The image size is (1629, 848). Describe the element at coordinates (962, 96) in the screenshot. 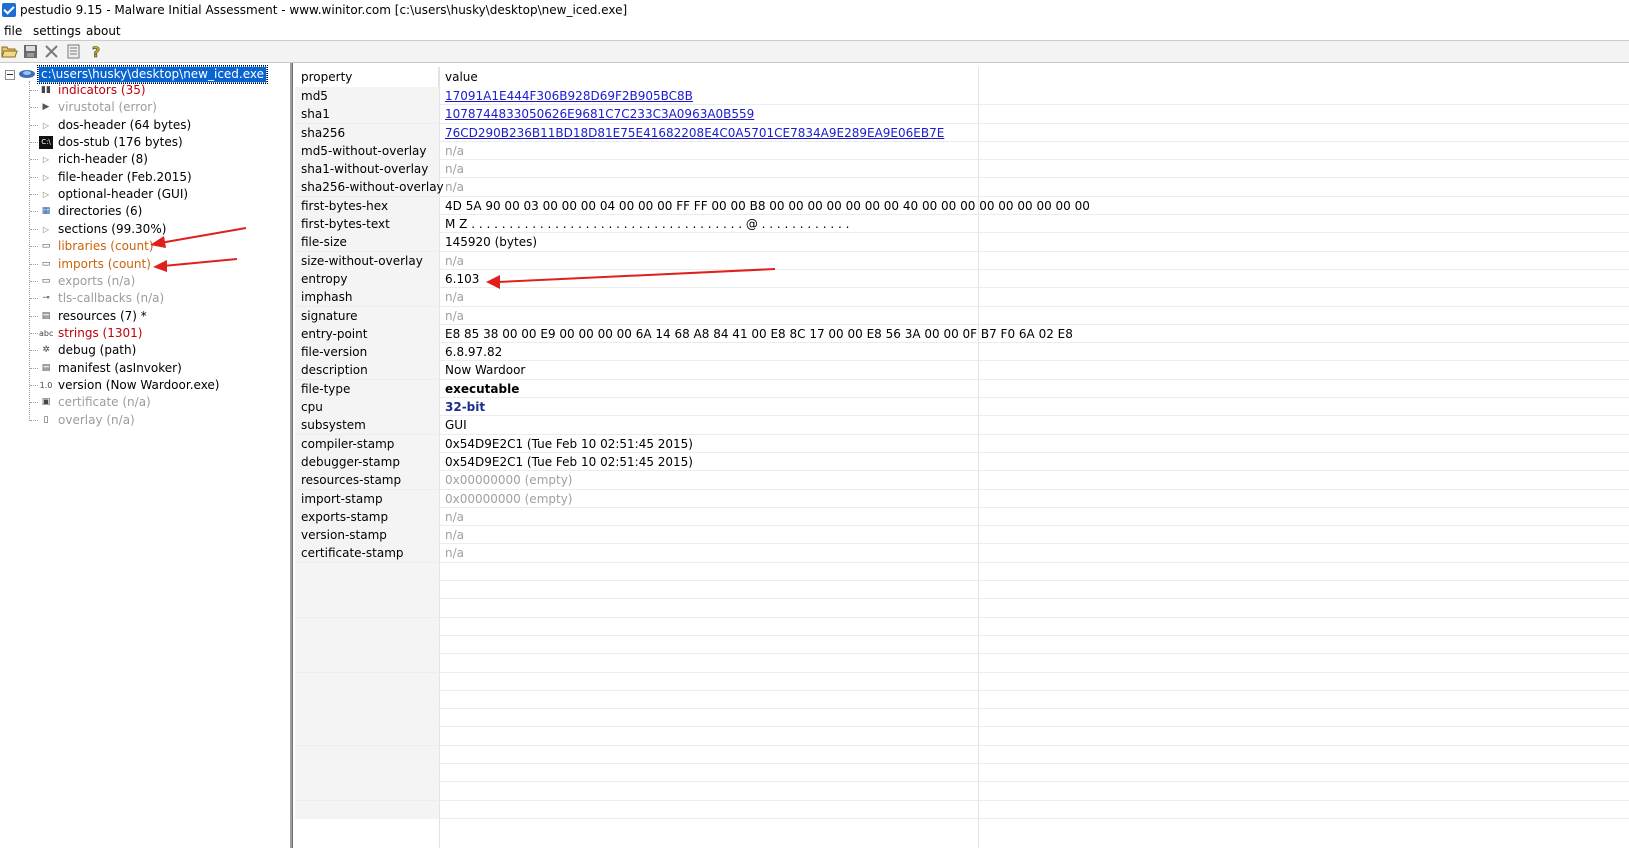

I see `table-row: md5 17091A1E444F306B928D69F2B905BC8B` at that location.